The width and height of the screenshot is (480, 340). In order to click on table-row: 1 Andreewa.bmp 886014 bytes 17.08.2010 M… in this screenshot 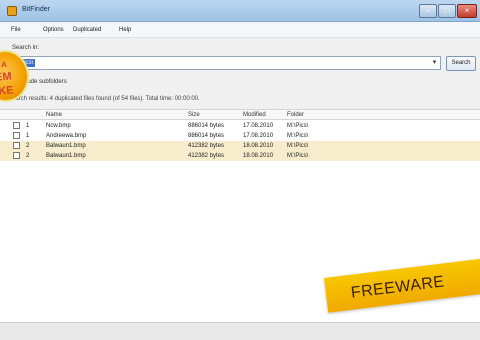, I will do `click(240, 136)`.